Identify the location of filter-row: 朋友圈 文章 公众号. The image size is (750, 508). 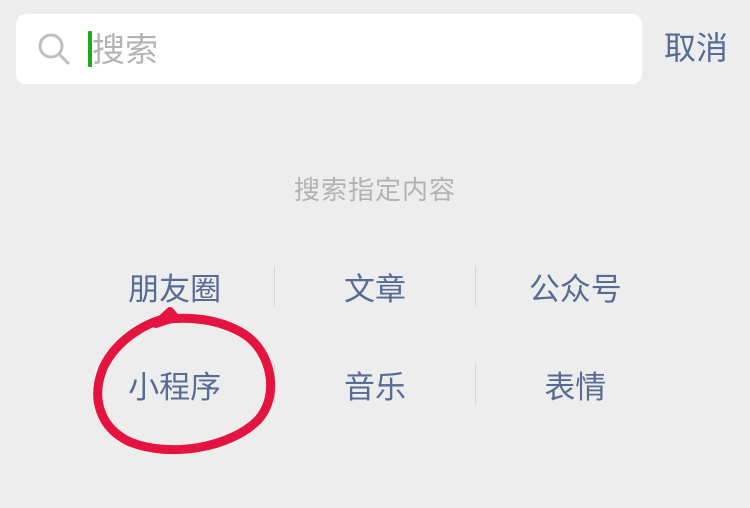
(375, 286).